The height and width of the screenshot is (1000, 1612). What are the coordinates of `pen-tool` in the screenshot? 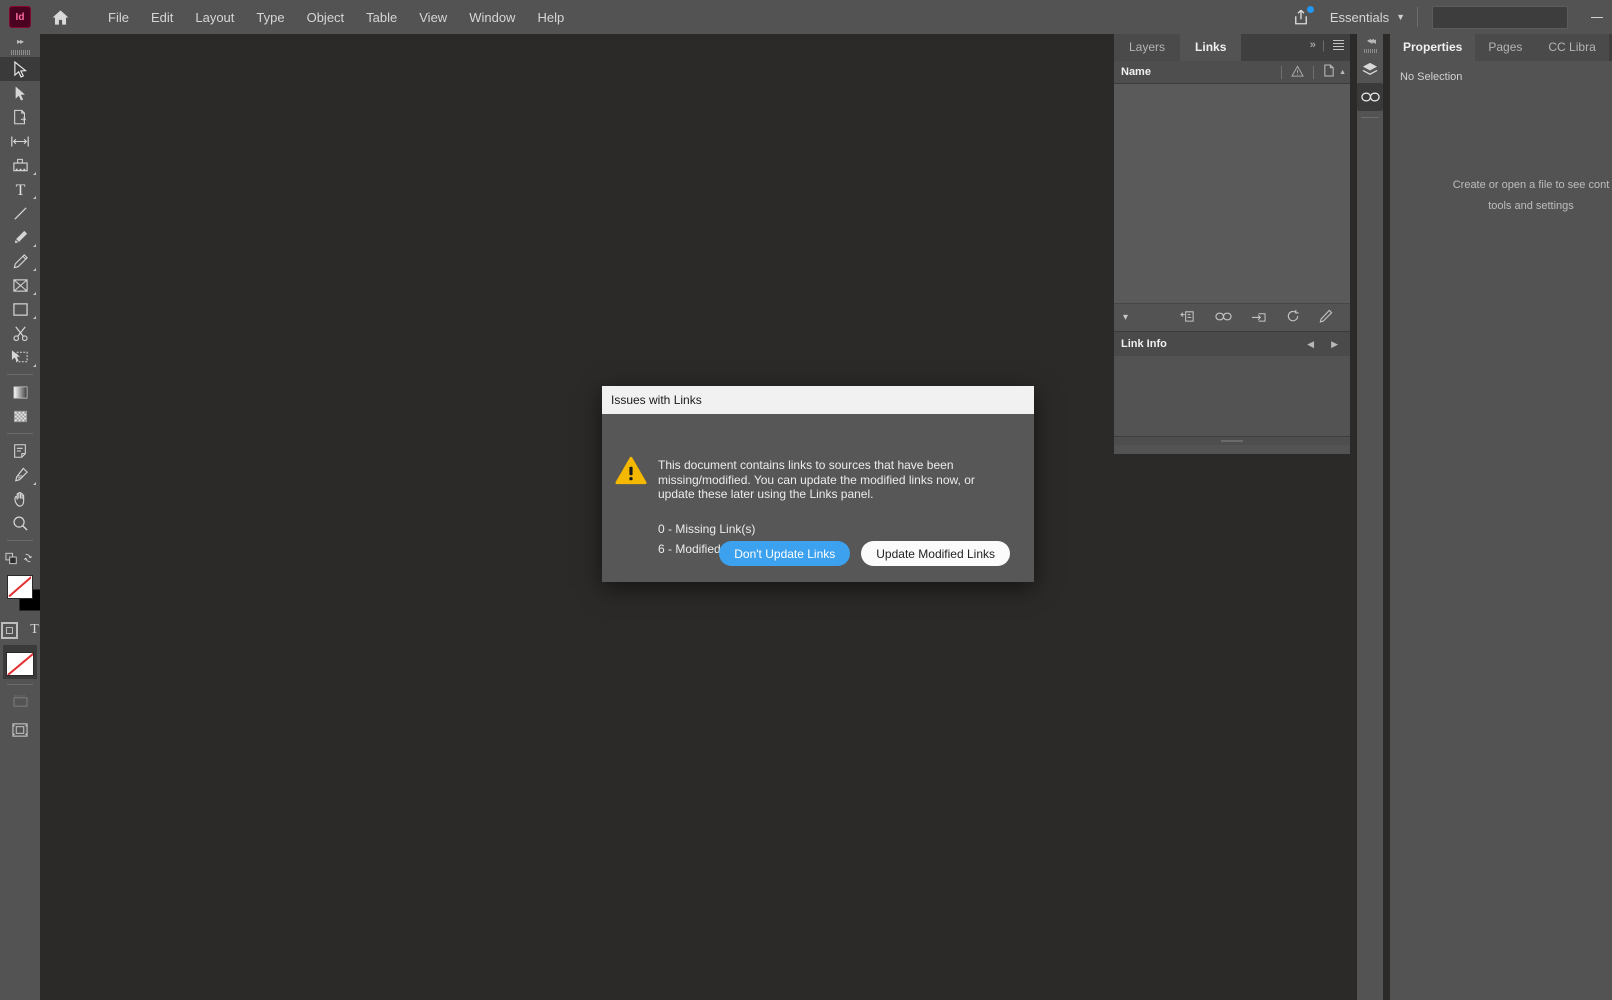 It's located at (20, 237).